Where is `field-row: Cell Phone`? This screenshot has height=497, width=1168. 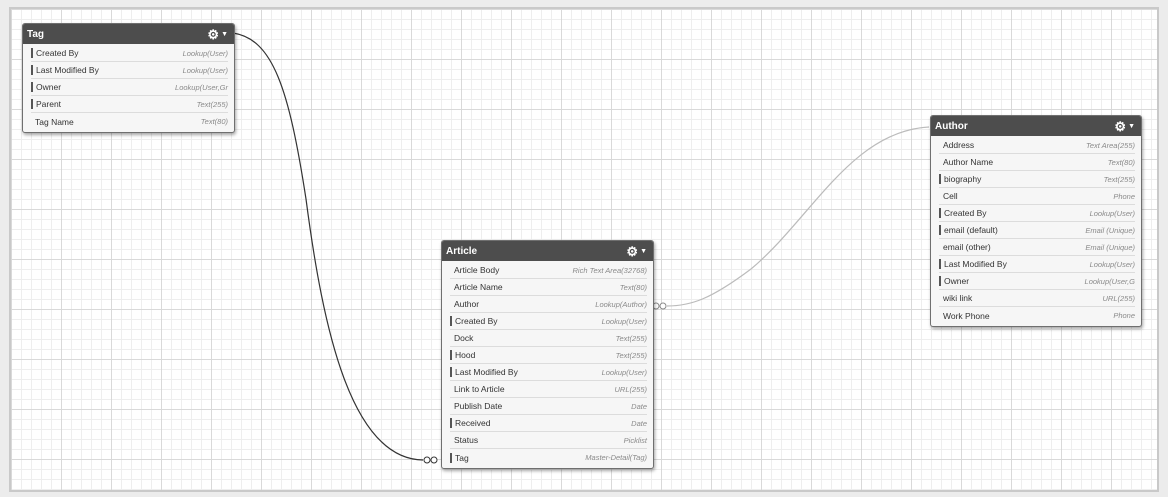 field-row: Cell Phone is located at coordinates (1037, 196).